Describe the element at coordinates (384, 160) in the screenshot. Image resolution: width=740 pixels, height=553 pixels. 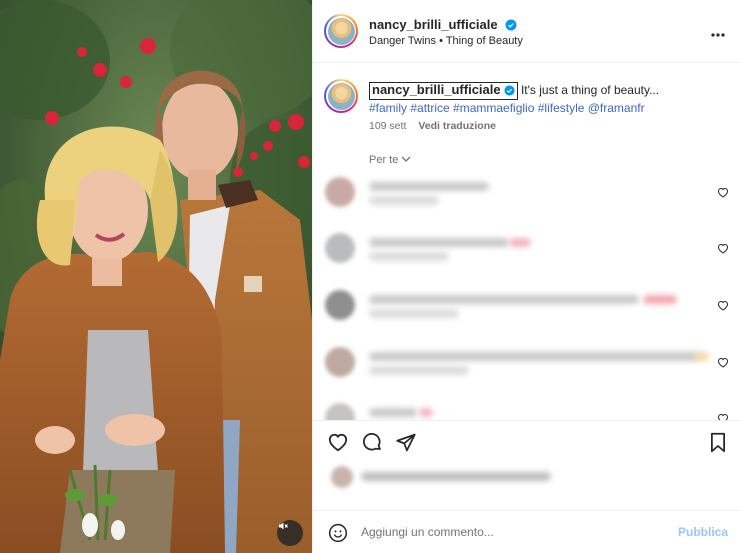
I see `comments-filter-label: Per te` at that location.